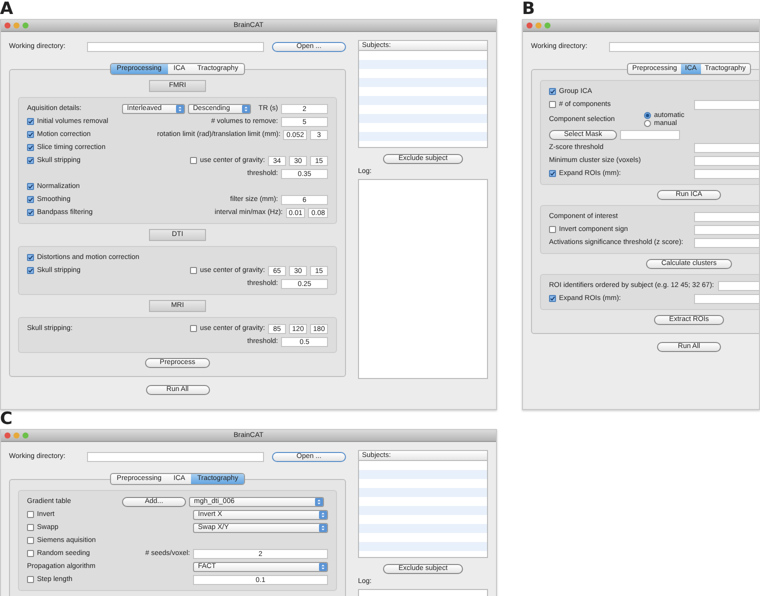  Describe the element at coordinates (6, 419) in the screenshot. I see `panel-letter: C` at that location.